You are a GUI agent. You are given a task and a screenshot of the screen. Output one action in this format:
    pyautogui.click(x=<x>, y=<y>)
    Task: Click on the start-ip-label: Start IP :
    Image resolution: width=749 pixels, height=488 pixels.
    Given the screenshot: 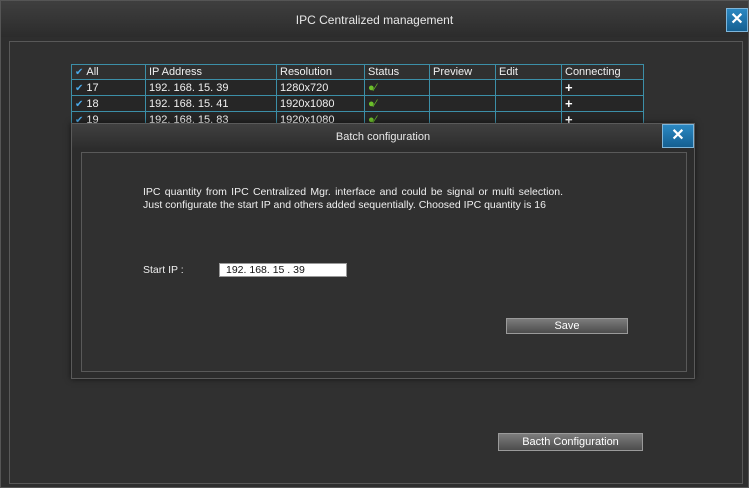 What is the action you would take?
    pyautogui.click(x=163, y=270)
    